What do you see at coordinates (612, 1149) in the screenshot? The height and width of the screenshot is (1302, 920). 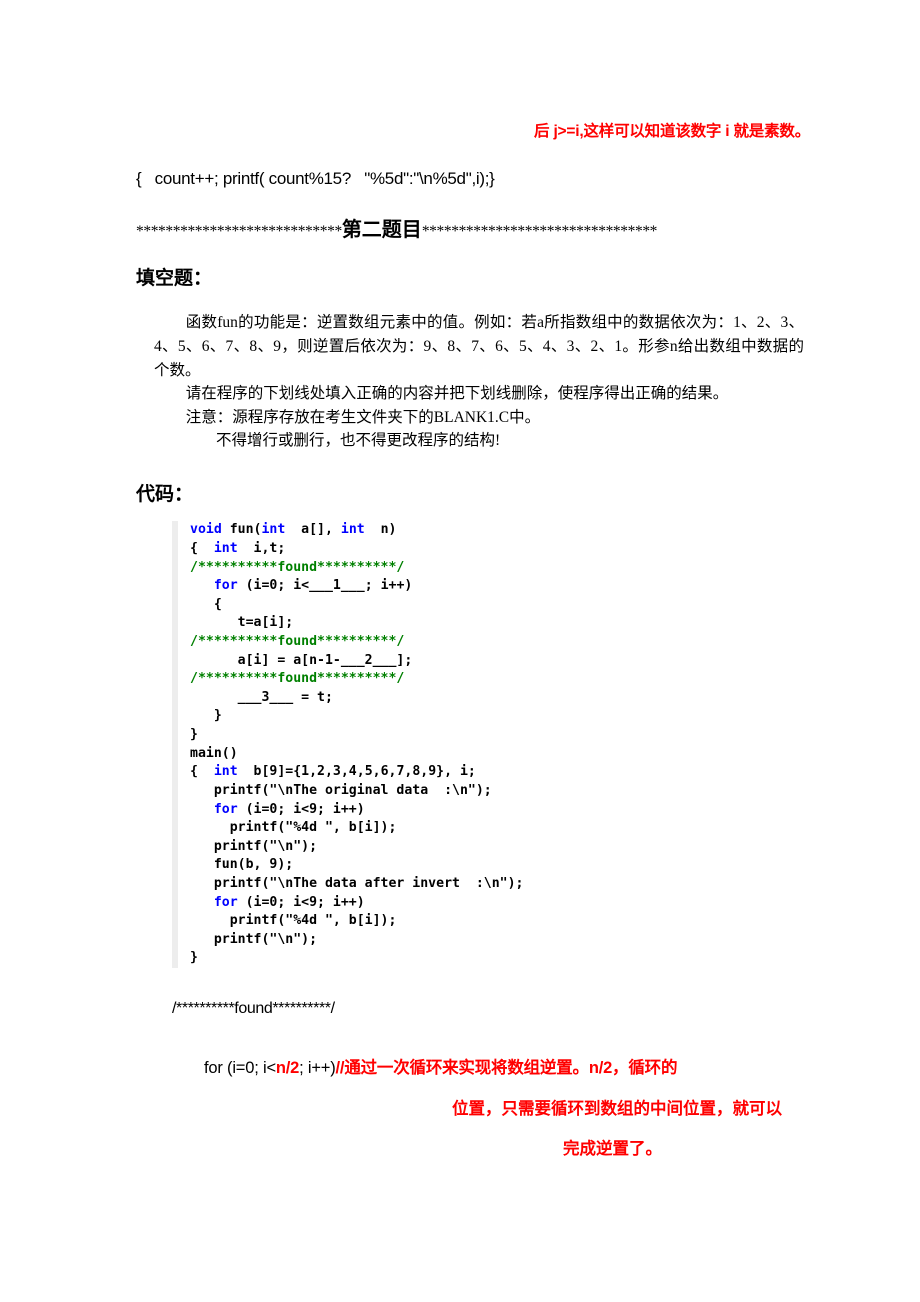 I see `answer-comment-part-3: 完成逆置了。` at bounding box center [612, 1149].